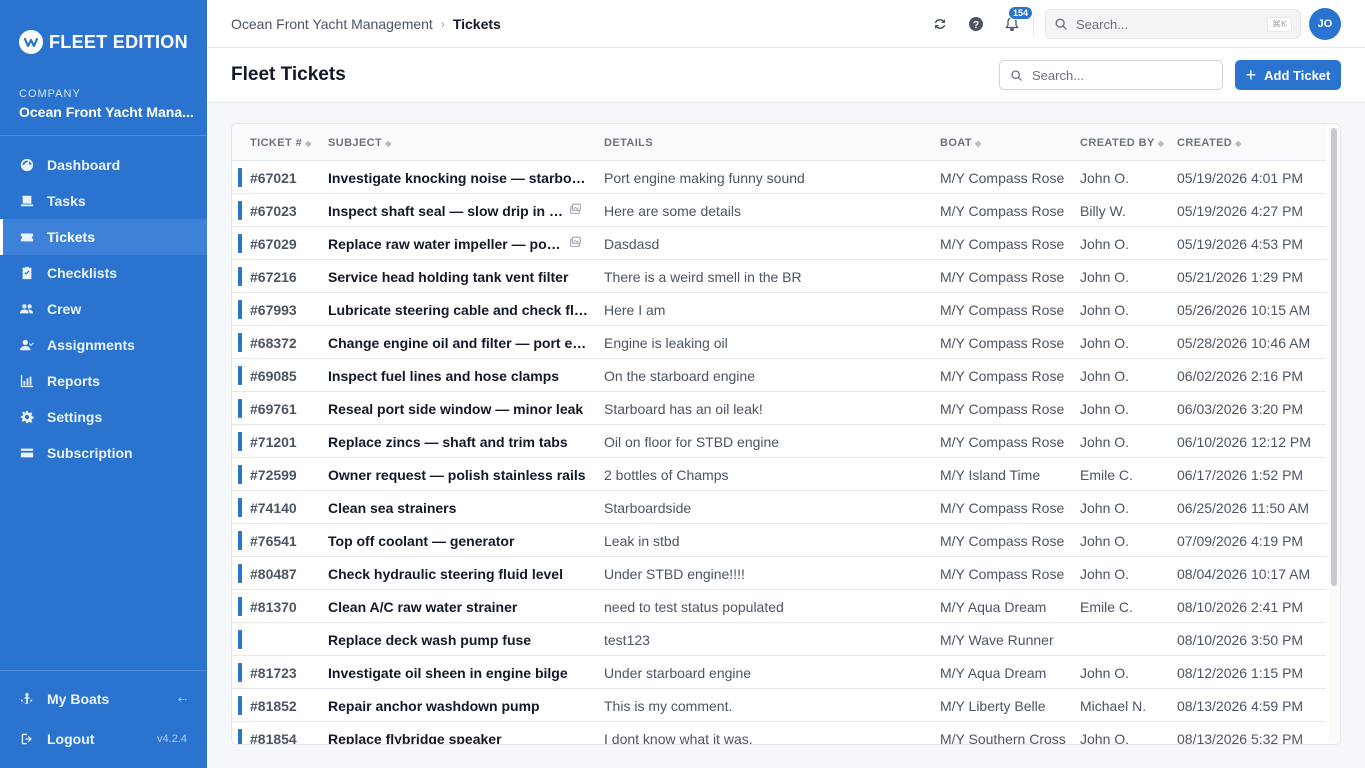 This screenshot has height=768, width=1365. Describe the element at coordinates (1018, 20) in the screenshot. I see `bell-icon: 154` at that location.